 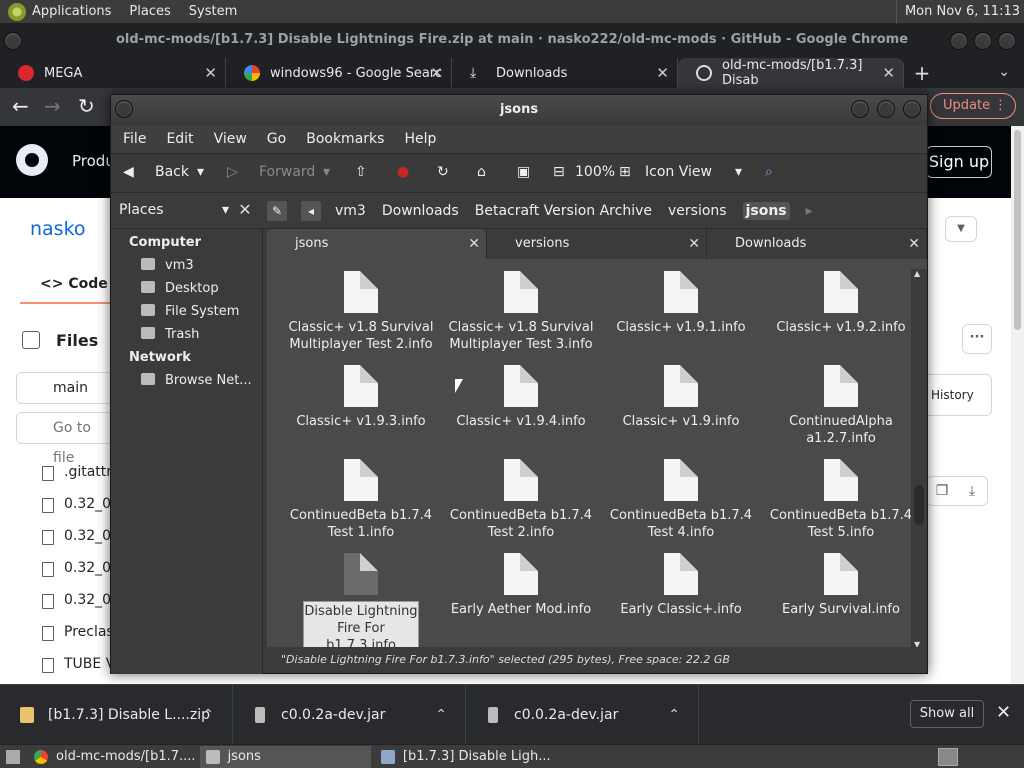 I want to click on breadcrumb-versions: versions, so click(x=697, y=211).